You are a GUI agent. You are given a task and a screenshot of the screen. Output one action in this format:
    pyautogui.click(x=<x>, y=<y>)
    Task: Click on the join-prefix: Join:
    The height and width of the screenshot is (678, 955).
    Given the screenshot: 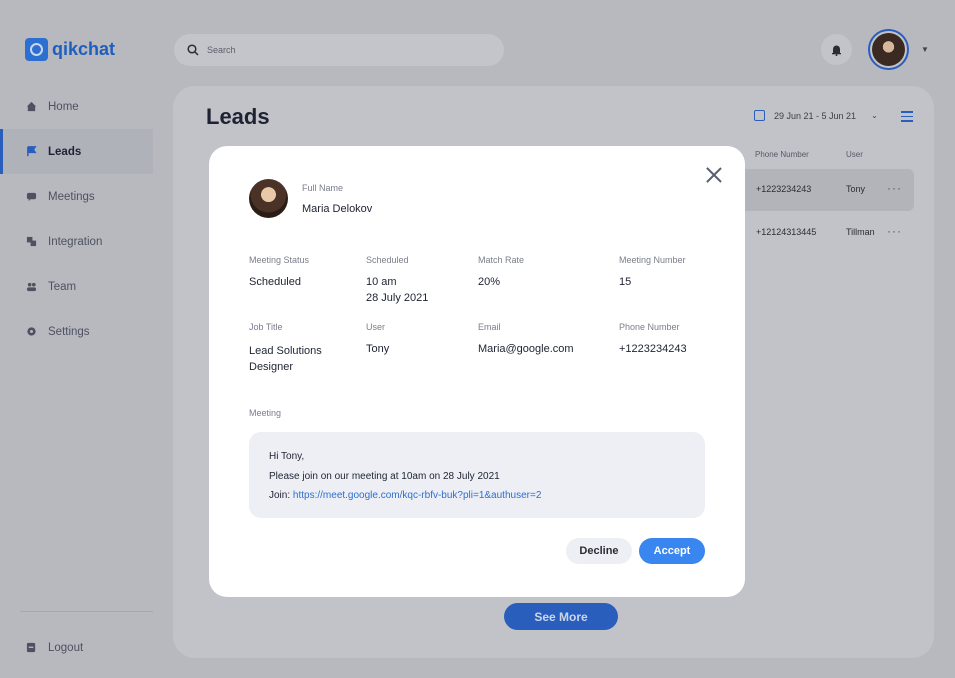 What is the action you would take?
    pyautogui.click(x=281, y=495)
    